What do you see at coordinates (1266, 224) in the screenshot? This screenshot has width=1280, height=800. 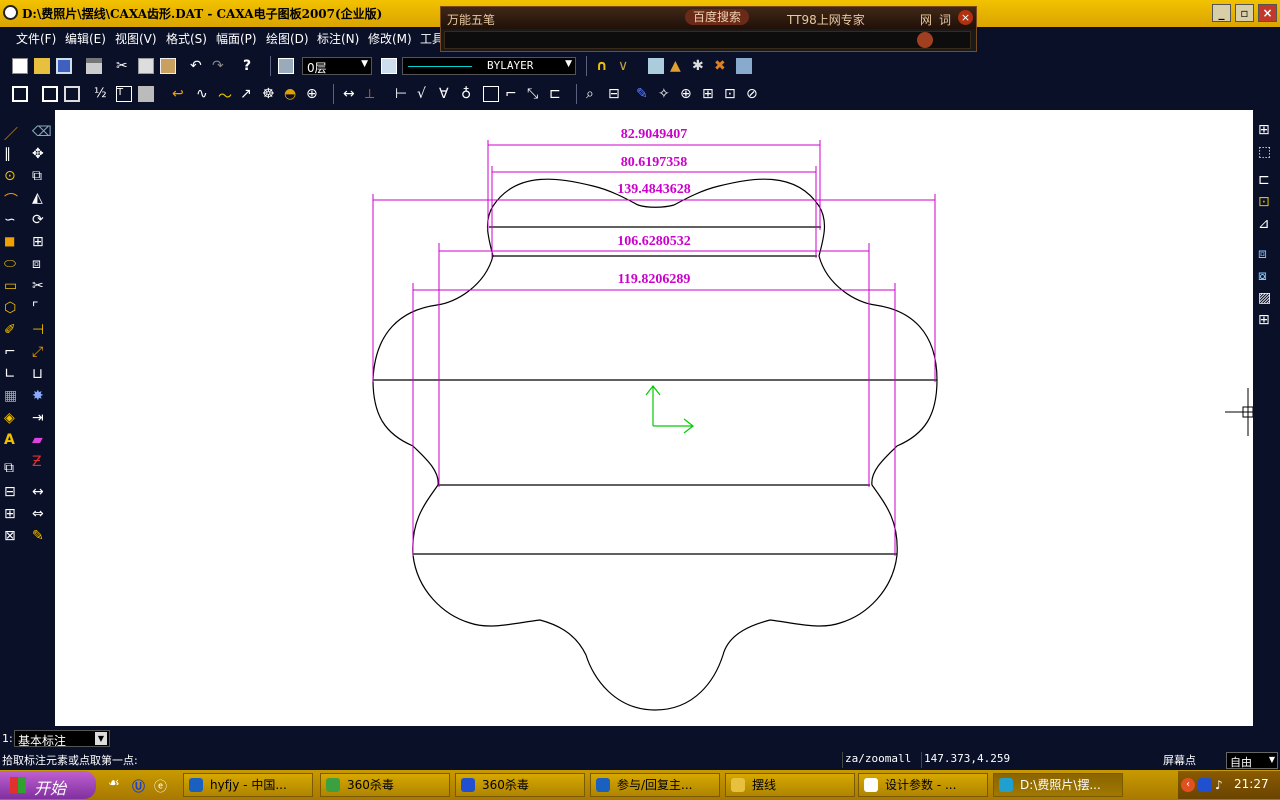 I see `view-side-icon: ⊿` at bounding box center [1266, 224].